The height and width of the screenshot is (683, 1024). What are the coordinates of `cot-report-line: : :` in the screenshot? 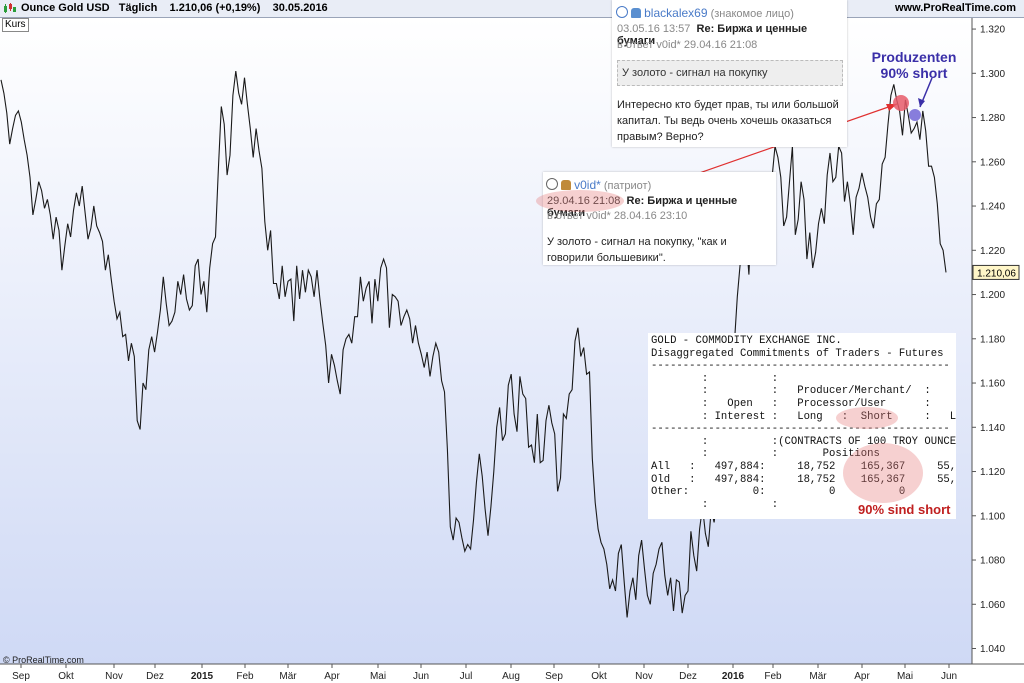 It's located at (715, 378).